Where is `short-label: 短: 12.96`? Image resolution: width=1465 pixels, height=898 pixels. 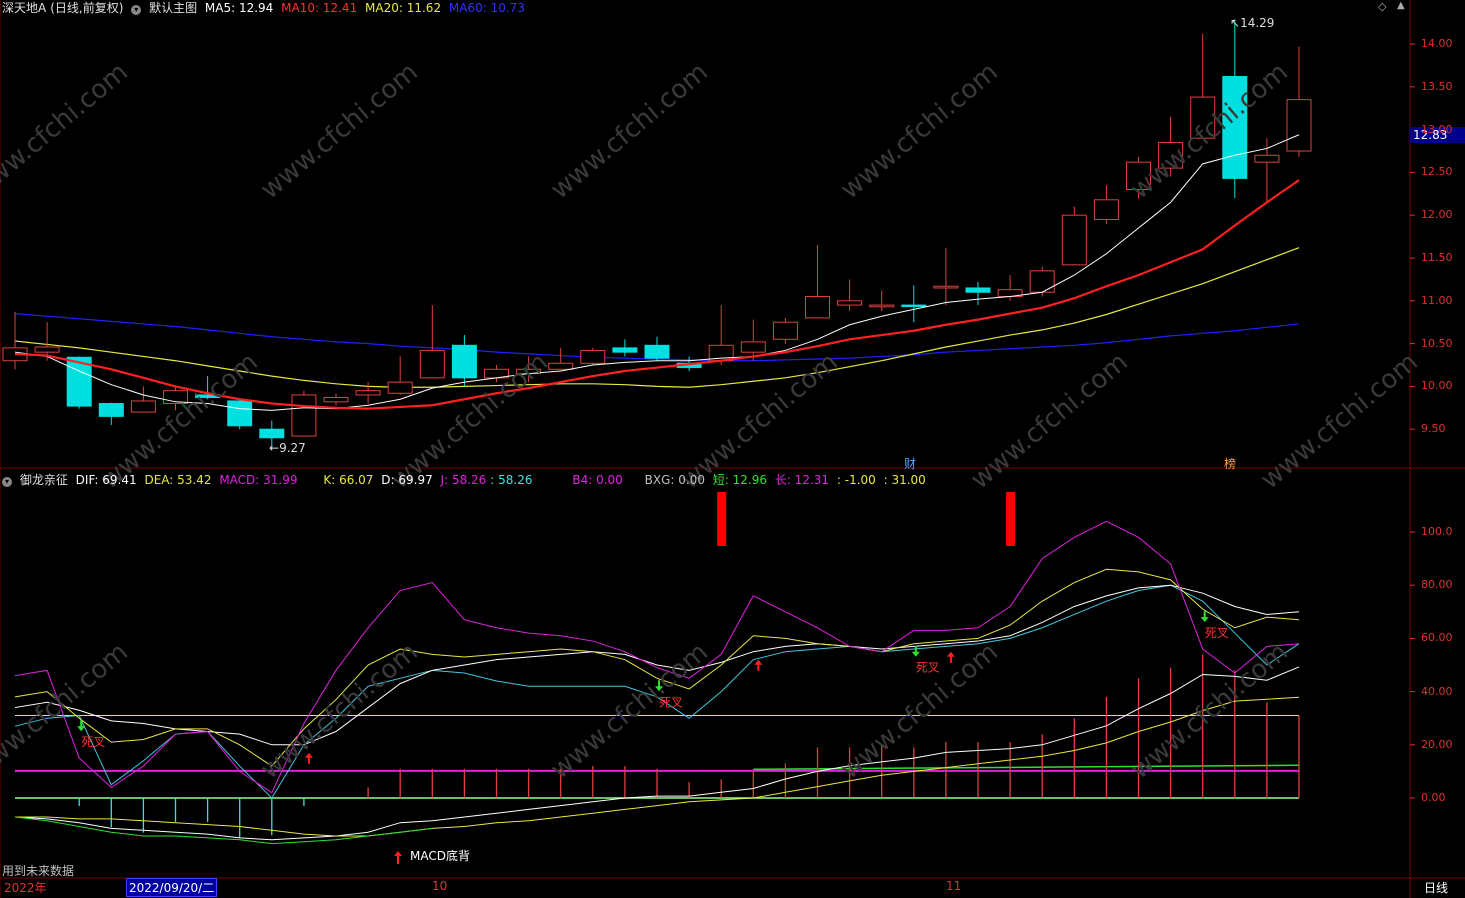 short-label: 短: 12.96 is located at coordinates (739, 480).